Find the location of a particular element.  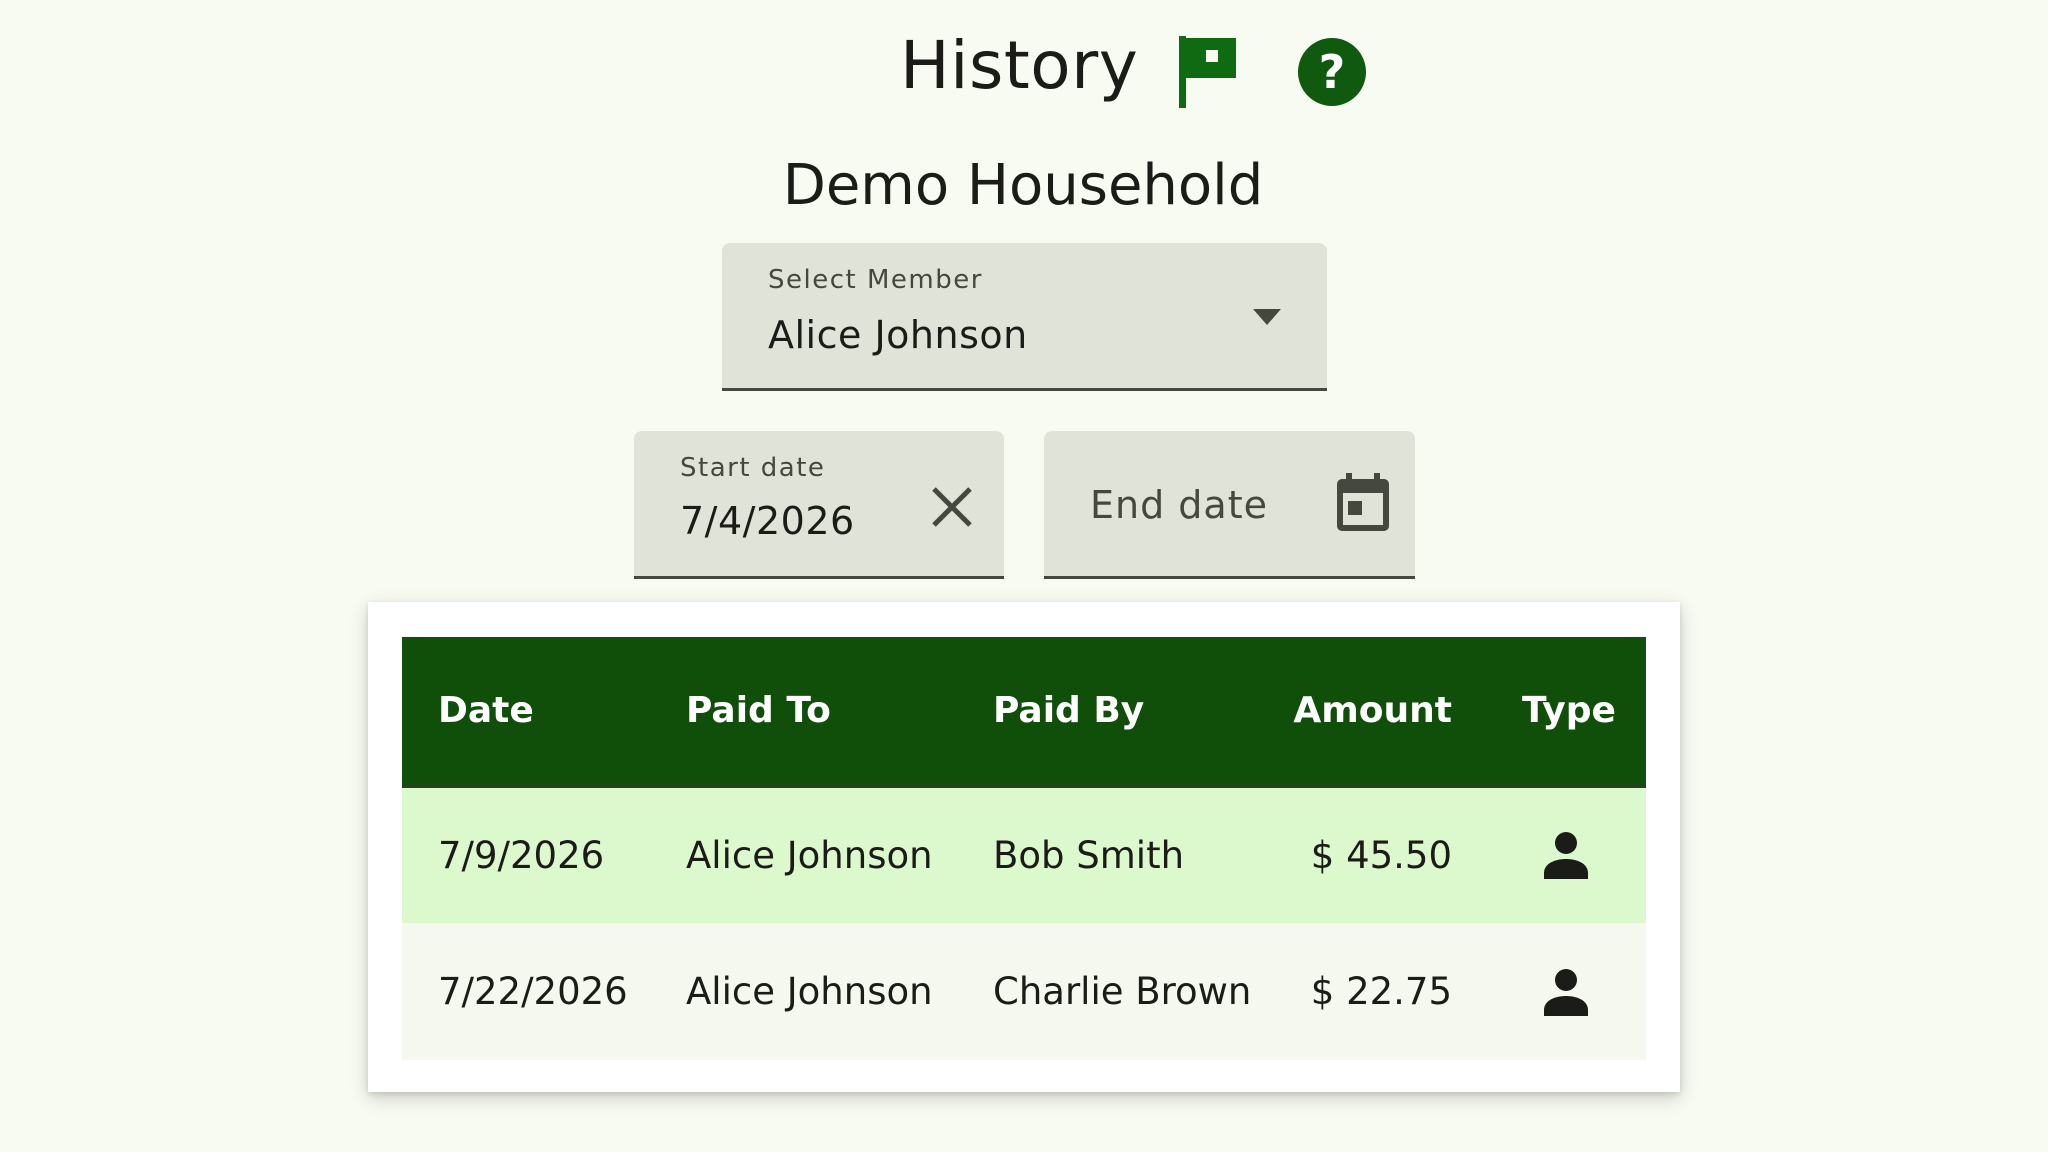

table-row: 7/9/2026 Alice Johnson Bob Smith $ 45.50 is located at coordinates (1024, 854).